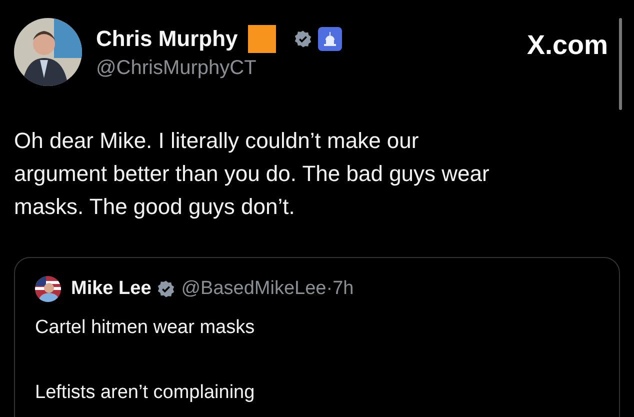  I want to click on author-name: Chris Murphy, so click(167, 39).